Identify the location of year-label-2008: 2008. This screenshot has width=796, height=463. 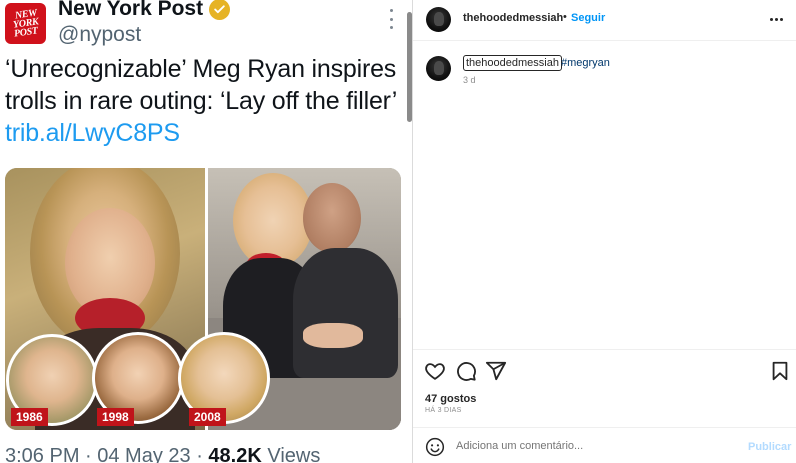
(207, 417).